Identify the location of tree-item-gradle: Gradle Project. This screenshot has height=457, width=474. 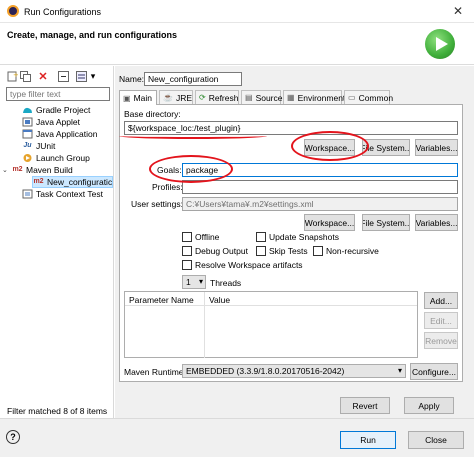
(56, 110).